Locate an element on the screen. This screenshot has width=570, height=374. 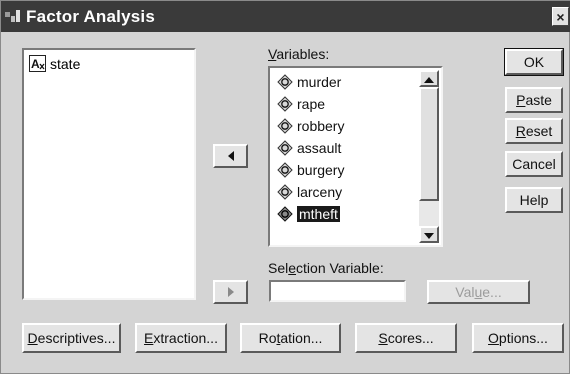
arrow-left-icon is located at coordinates (231, 156).